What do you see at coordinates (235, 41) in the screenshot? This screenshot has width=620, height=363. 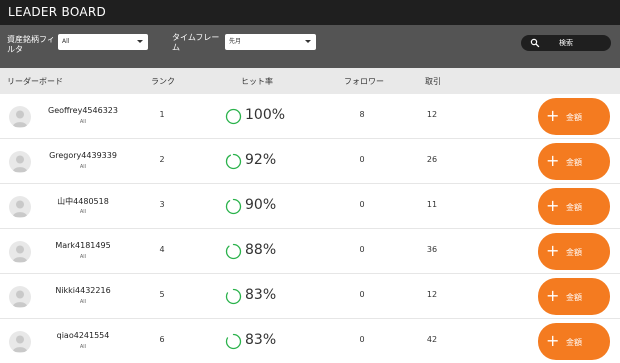 I see `timeframe-value: 先月` at bounding box center [235, 41].